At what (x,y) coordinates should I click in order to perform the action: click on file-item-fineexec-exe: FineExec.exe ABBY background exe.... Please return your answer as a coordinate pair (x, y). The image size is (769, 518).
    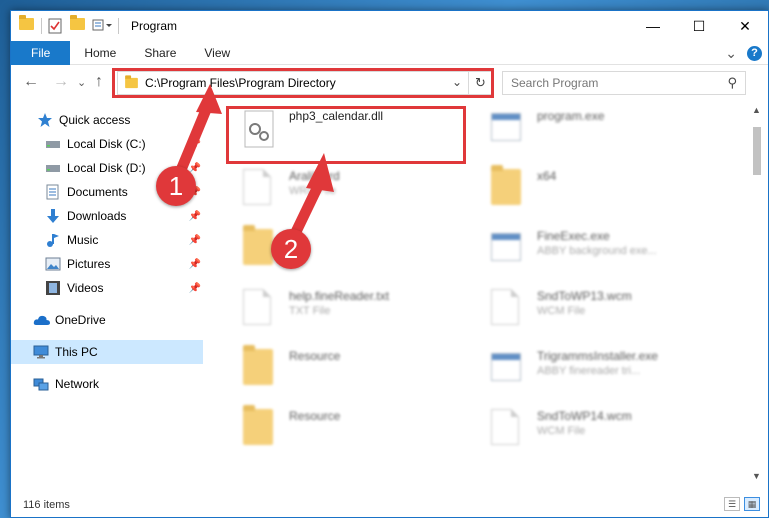
    Looking at the image, I should click on (599, 249).